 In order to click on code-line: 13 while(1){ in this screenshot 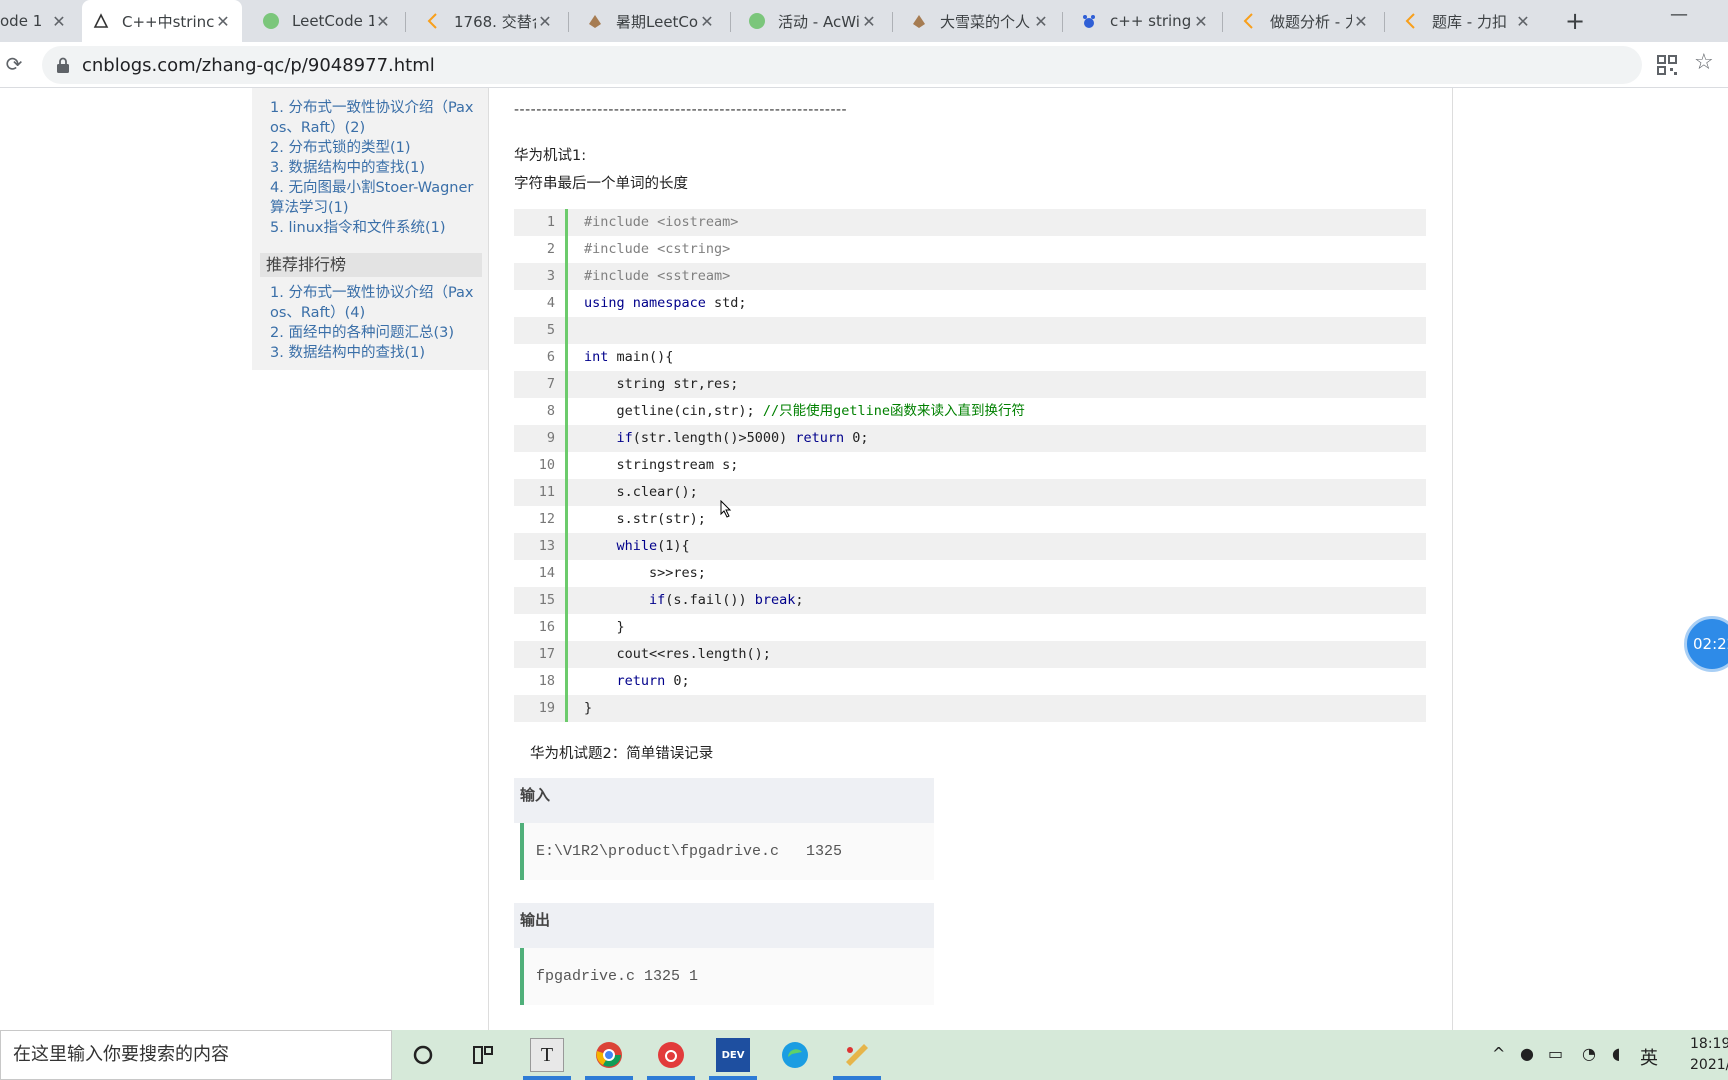, I will do `click(970, 546)`.